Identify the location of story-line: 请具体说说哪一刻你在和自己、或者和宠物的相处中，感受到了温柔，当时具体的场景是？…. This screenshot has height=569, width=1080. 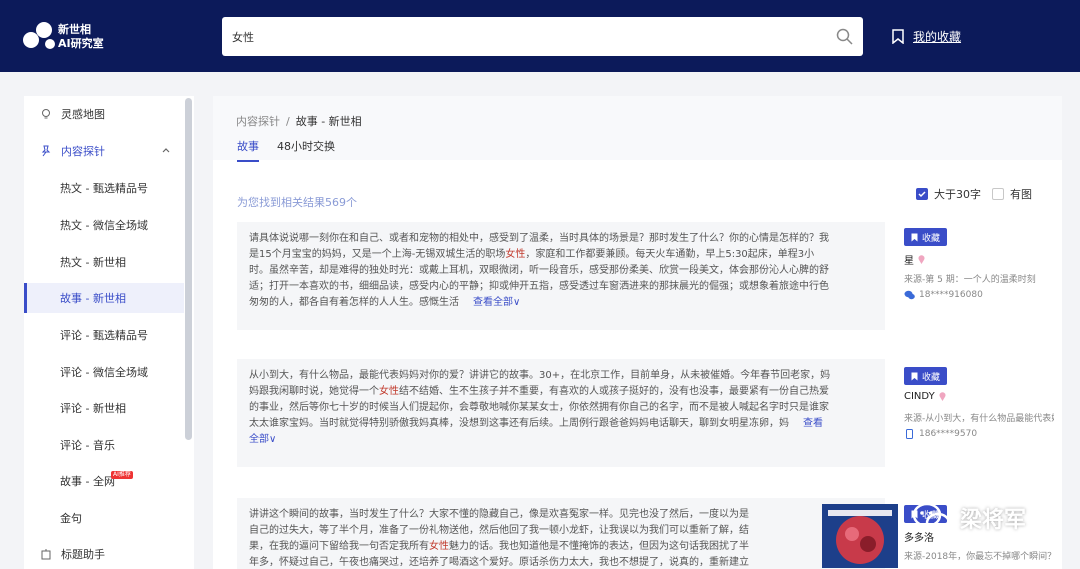
(539, 239).